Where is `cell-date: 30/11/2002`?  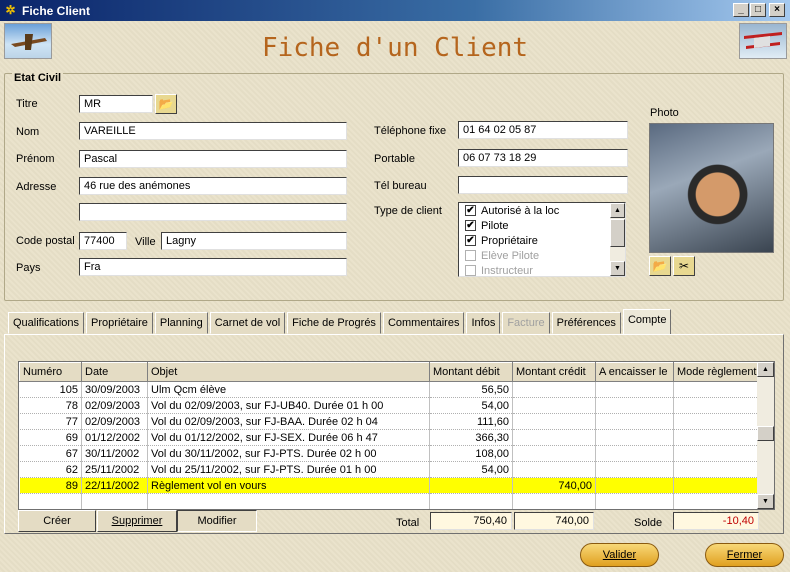
cell-date: 30/11/2002 is located at coordinates (114, 453).